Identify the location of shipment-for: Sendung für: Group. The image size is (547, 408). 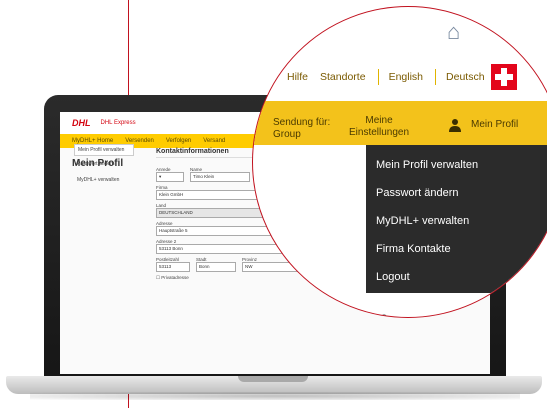
(301, 129).